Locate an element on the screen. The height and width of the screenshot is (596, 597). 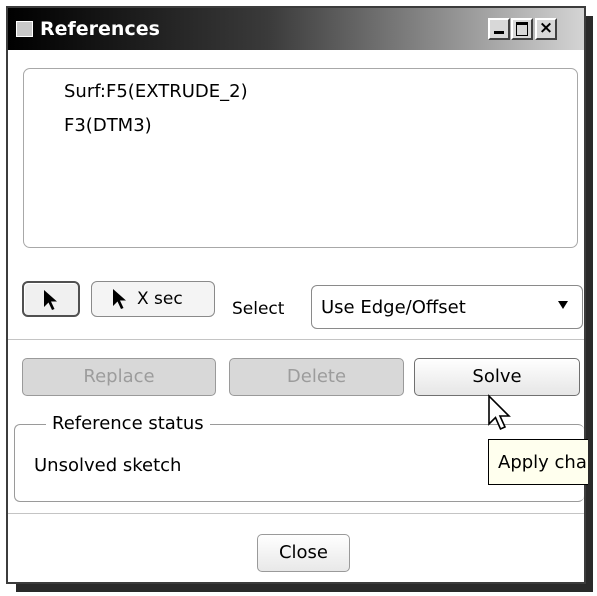
close-window-button: × is located at coordinates (546, 29).